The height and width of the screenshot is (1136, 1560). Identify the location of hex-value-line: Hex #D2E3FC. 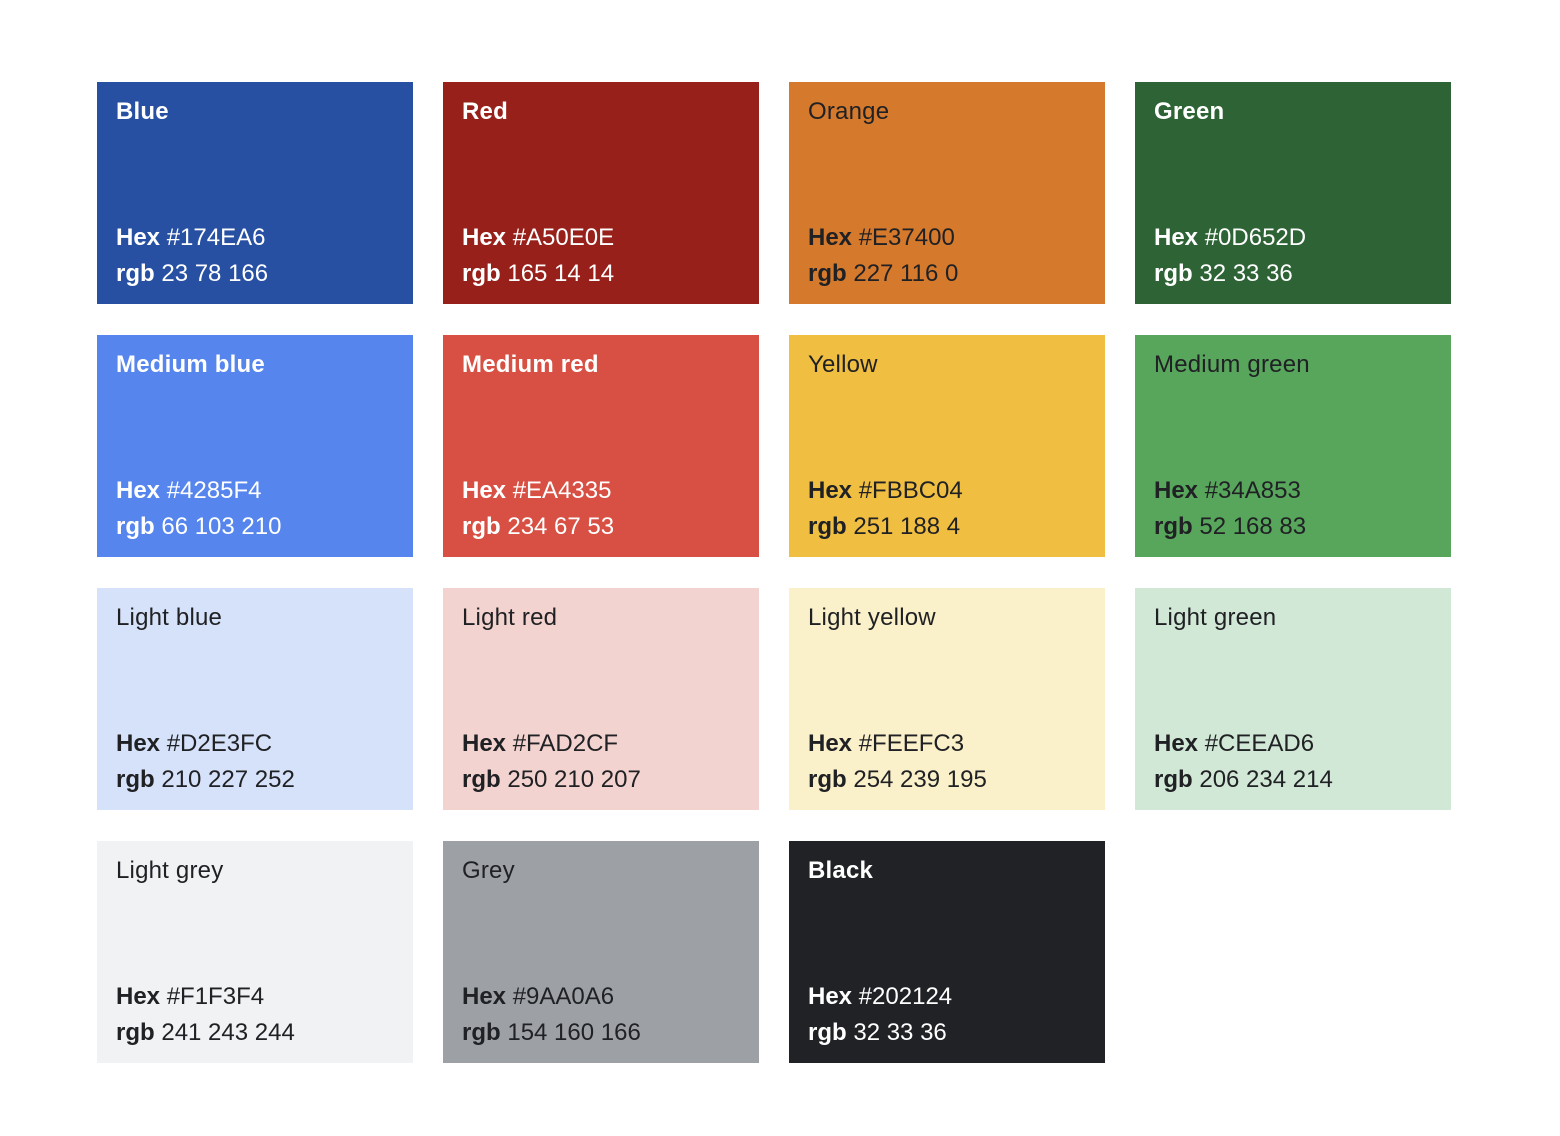
(205, 744).